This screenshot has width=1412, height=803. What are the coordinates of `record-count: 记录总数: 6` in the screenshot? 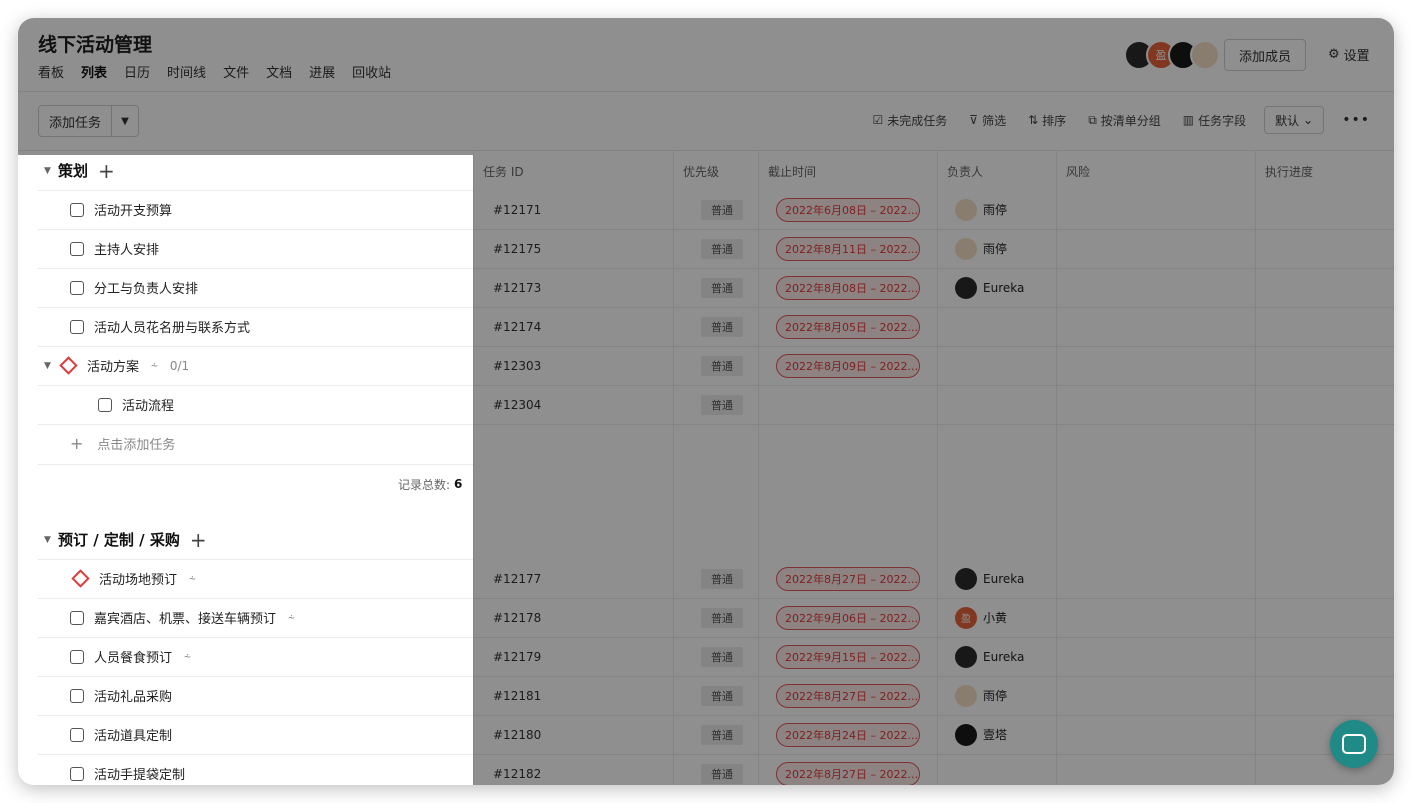 It's located at (430, 484).